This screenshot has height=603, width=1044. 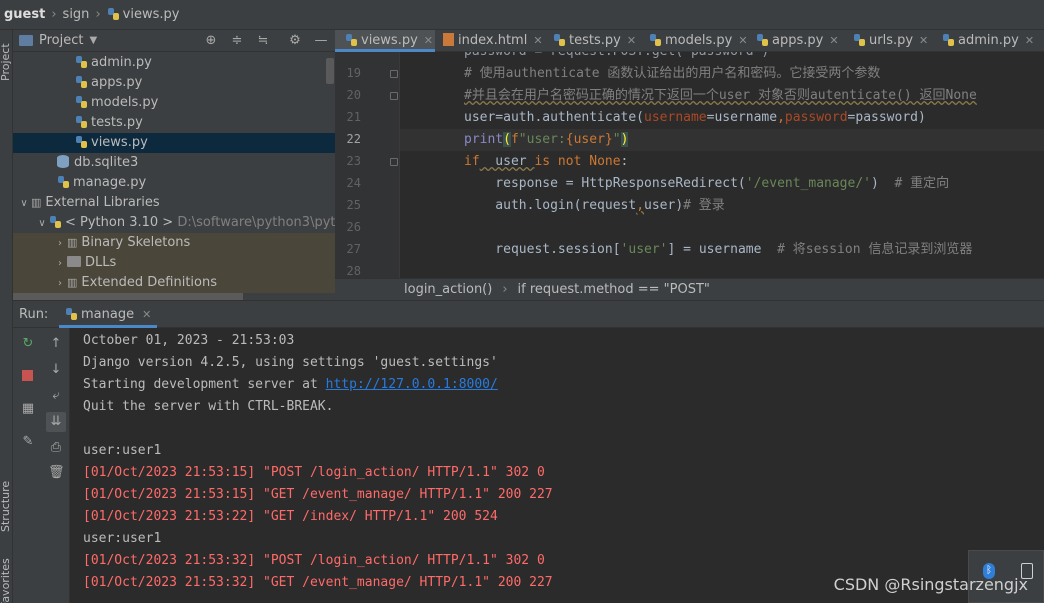 I want to click on tab-tests-py: tests.py ✕, so click(x=593, y=41).